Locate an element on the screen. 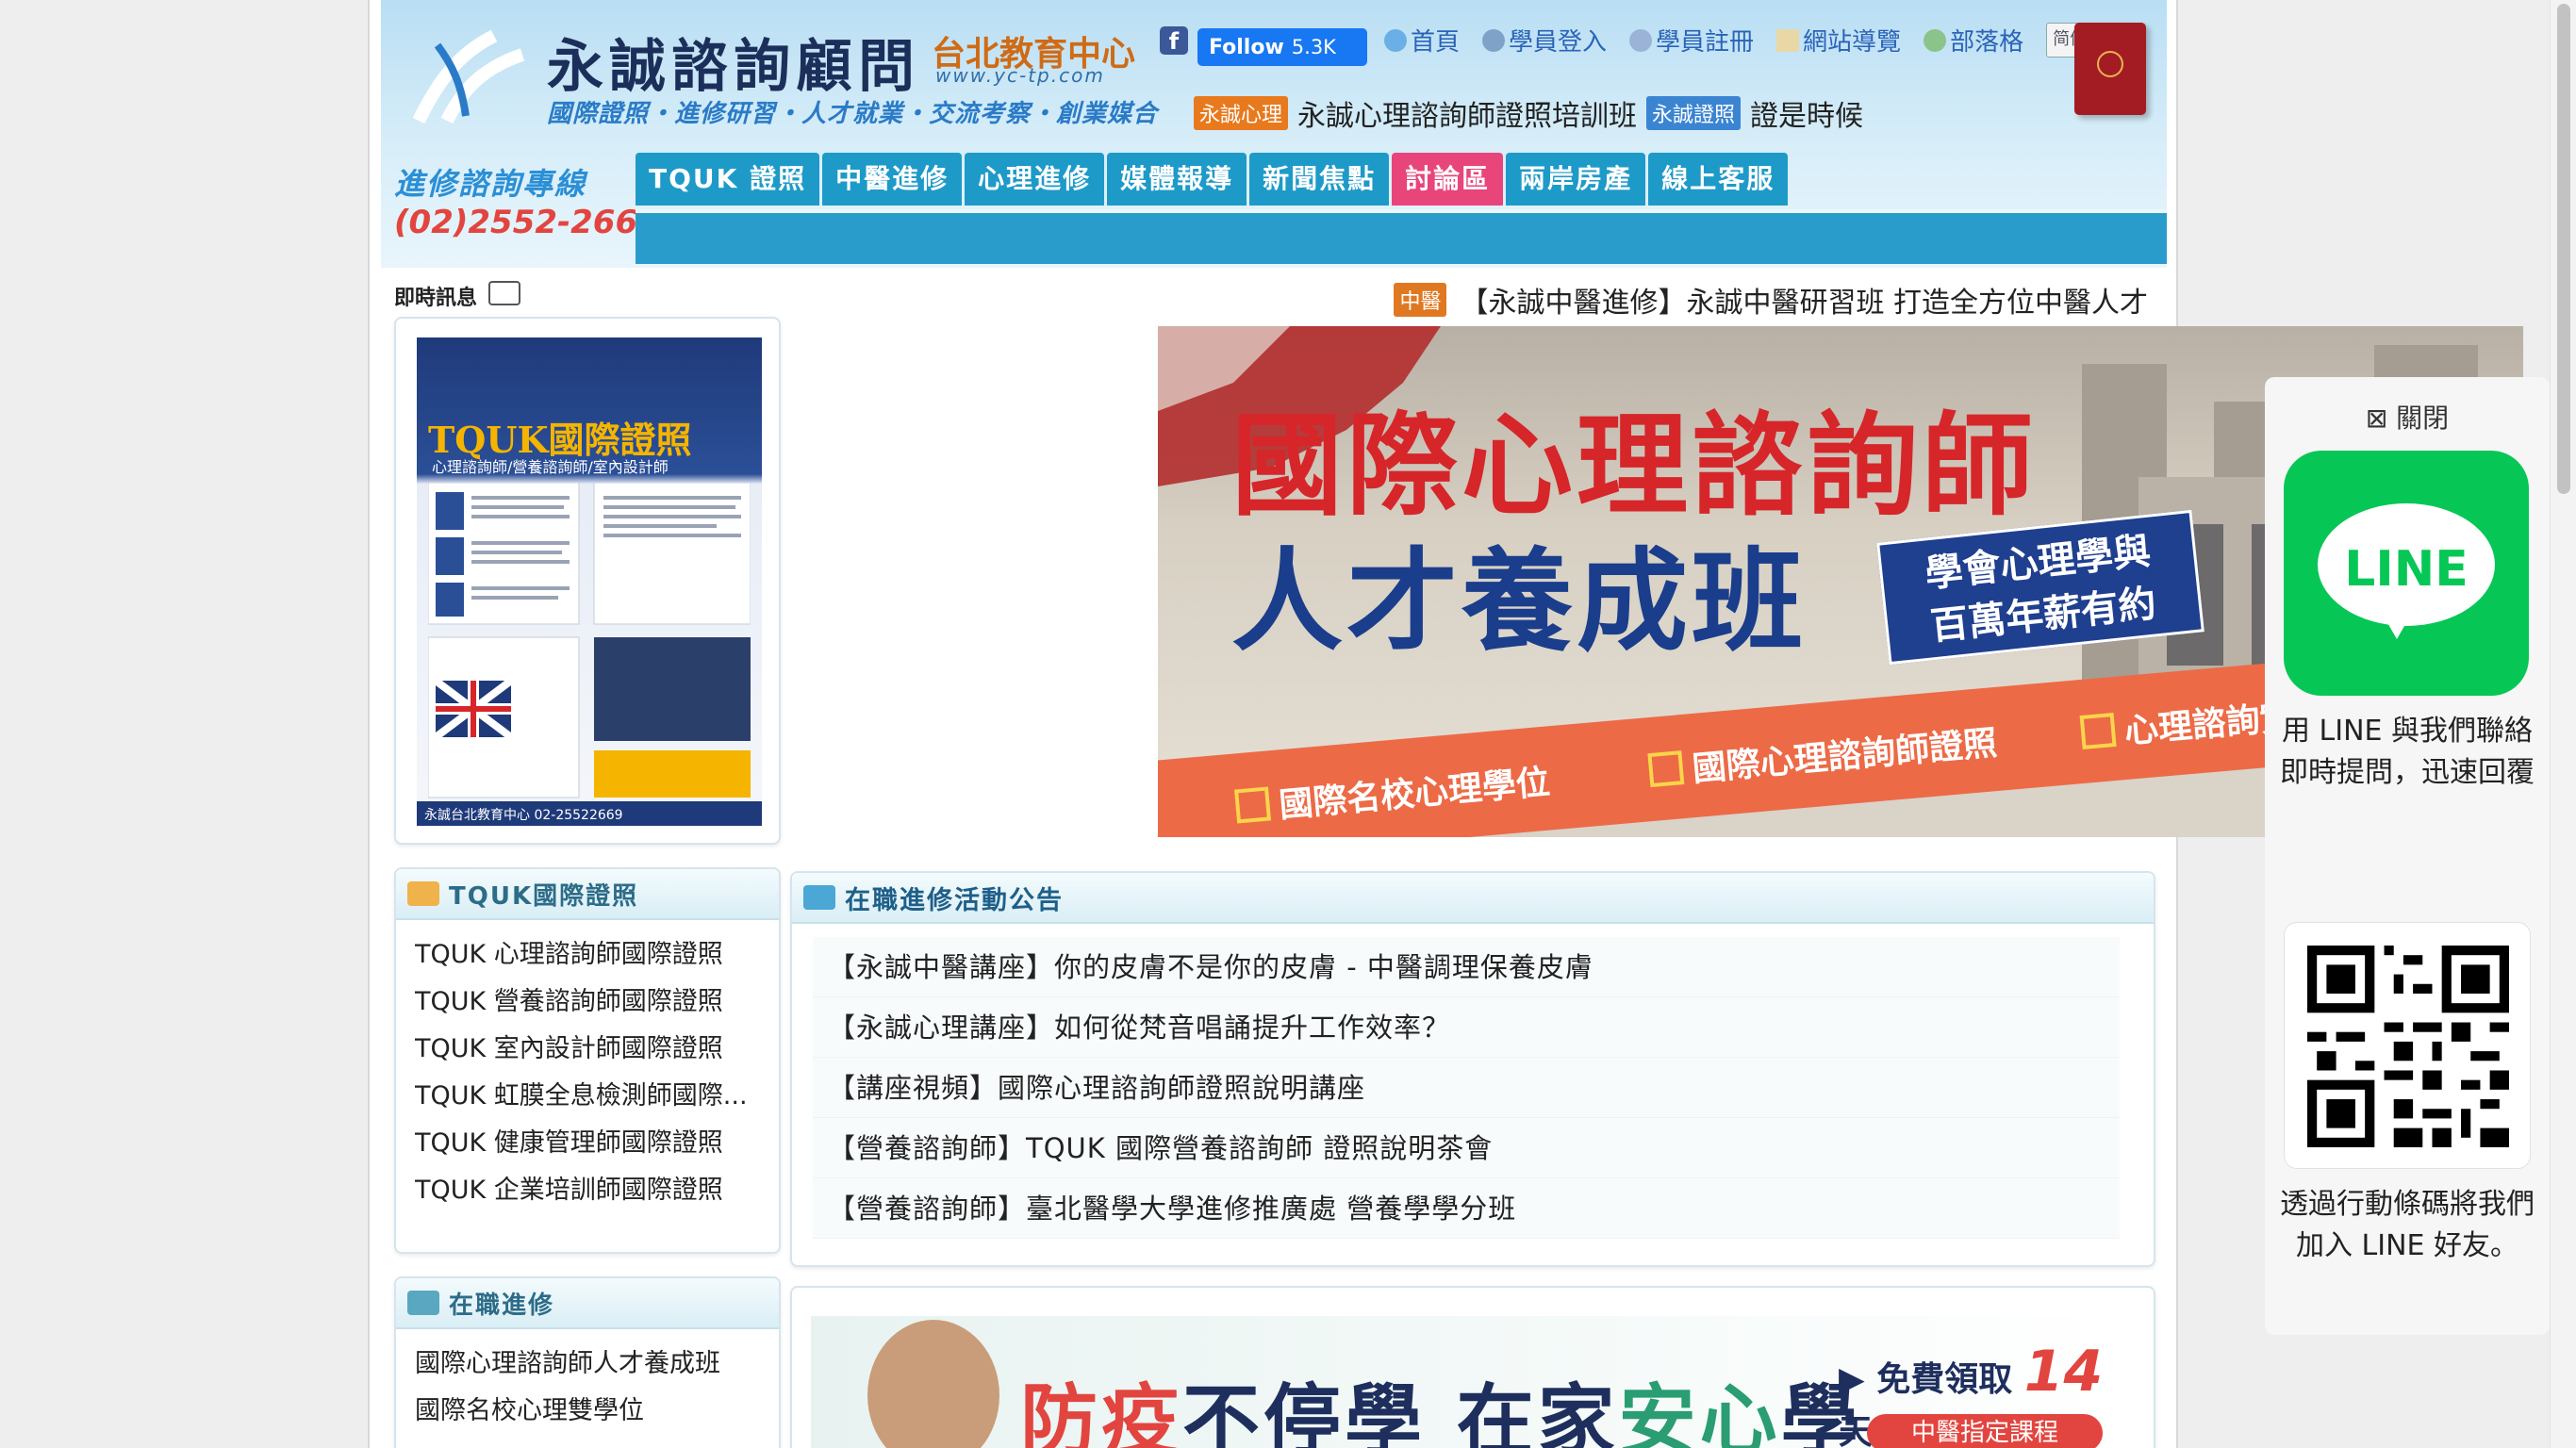 The image size is (2576, 1448). ad-title: 防疫不停學 在家安心學 is located at coordinates (1441, 1403).